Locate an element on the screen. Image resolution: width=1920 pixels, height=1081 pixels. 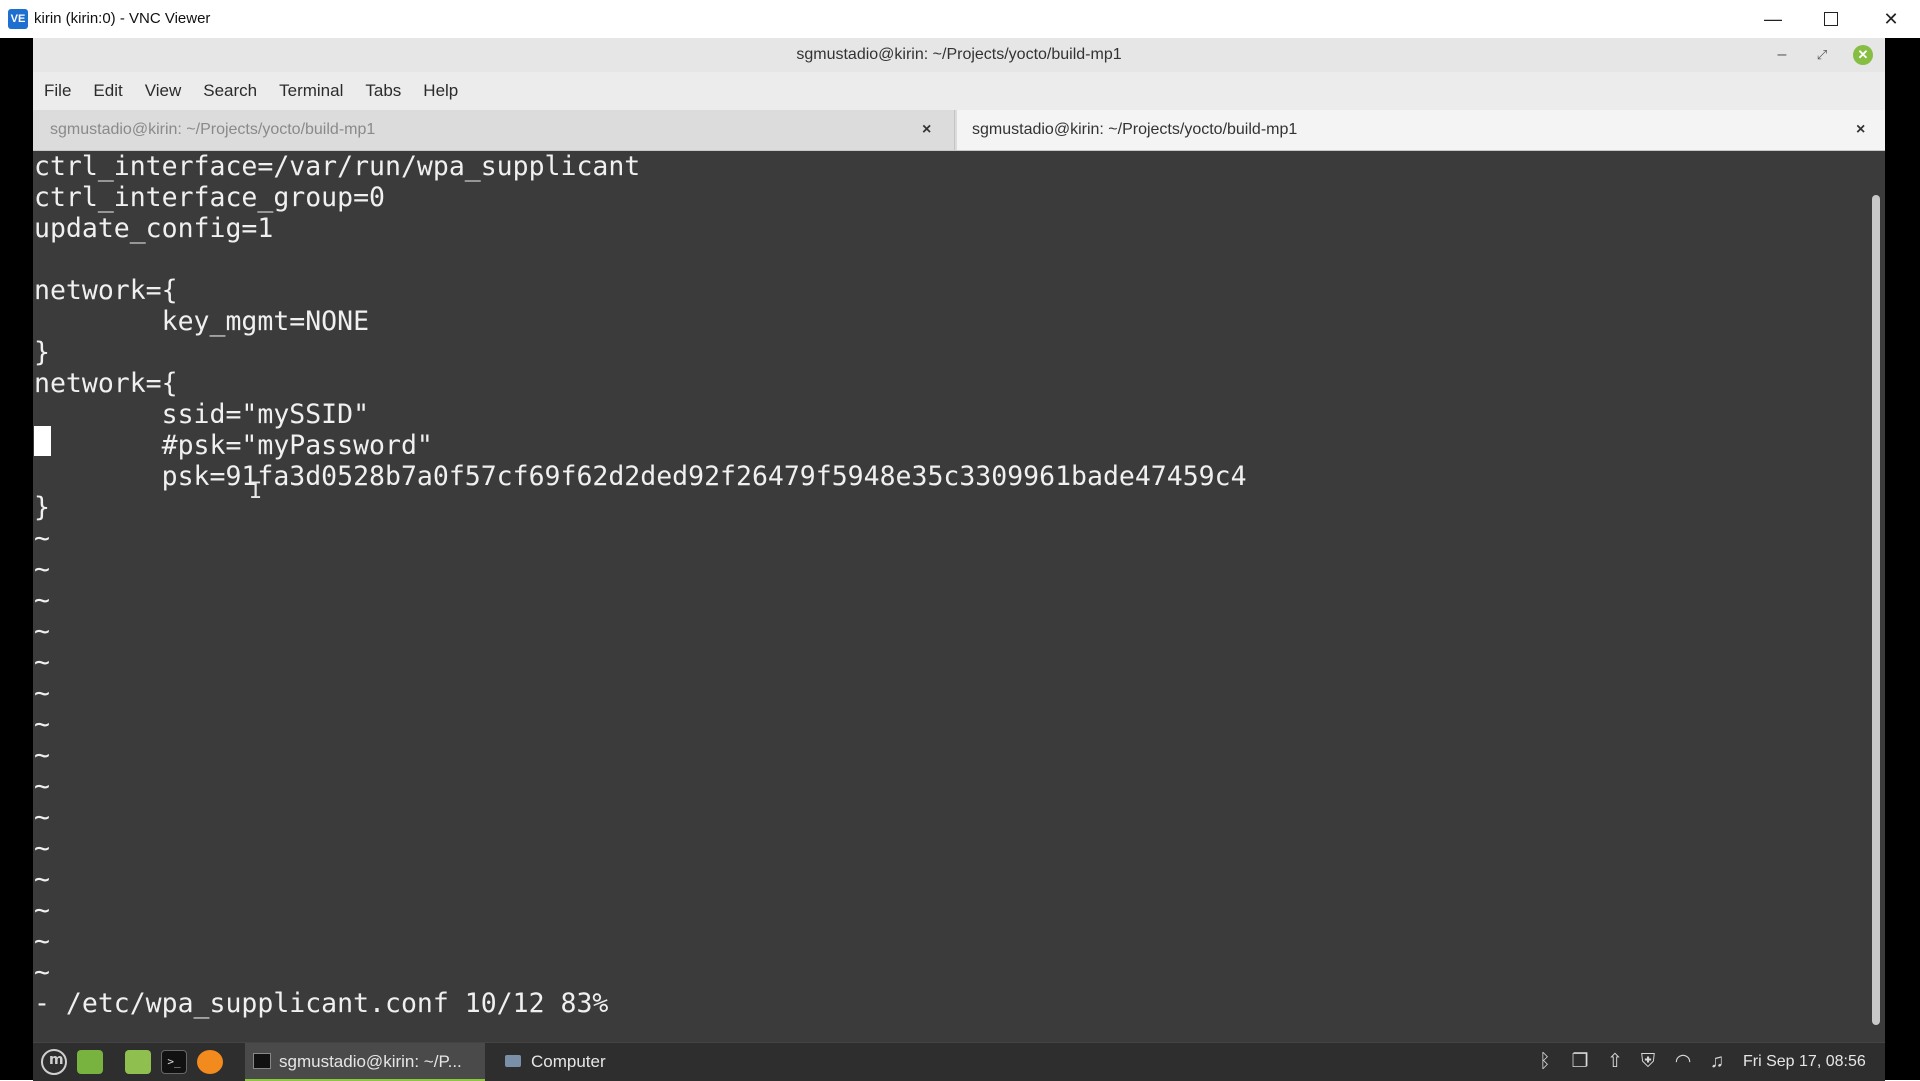
mouse-ibeam-icon: I is located at coordinates (256, 491).